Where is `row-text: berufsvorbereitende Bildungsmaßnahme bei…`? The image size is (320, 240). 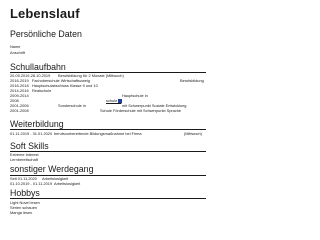
row-text: berufsvorbereitende Bildungsmaßnahme bei… is located at coordinates (98, 133).